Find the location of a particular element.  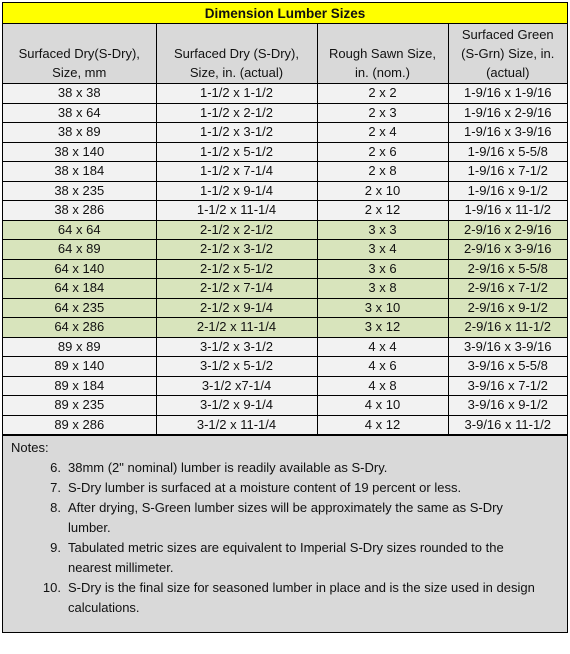

table-row: 64 x 89 2-1/2 x 3-1/2 3 x 4 2-9/16 x 3-9/16 is located at coordinates (285, 249).